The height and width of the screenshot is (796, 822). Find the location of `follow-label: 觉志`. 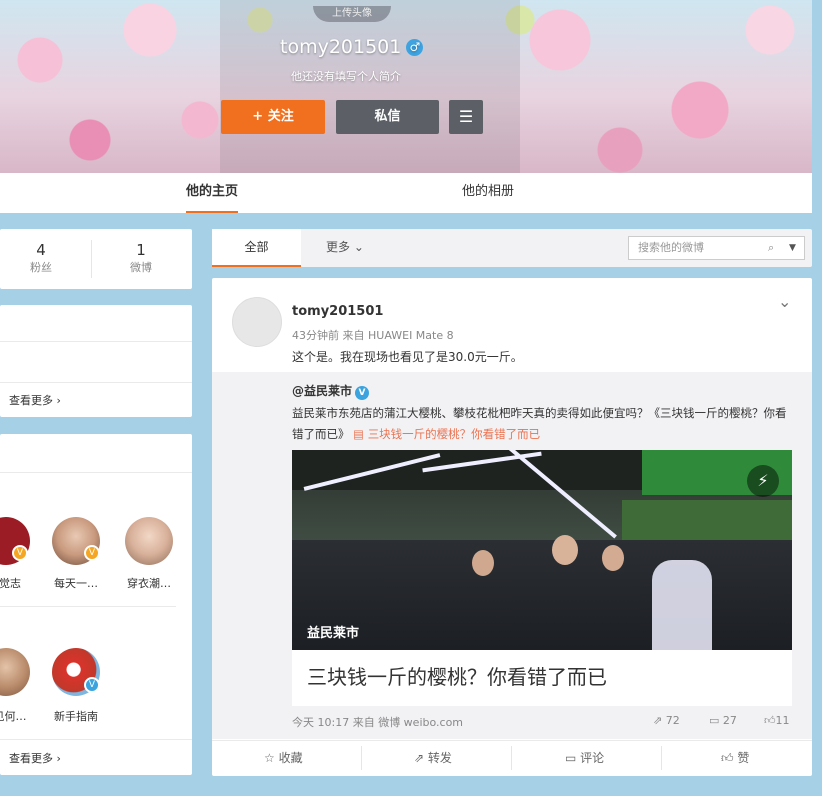

follow-label: 觉志 is located at coordinates (22, 583).